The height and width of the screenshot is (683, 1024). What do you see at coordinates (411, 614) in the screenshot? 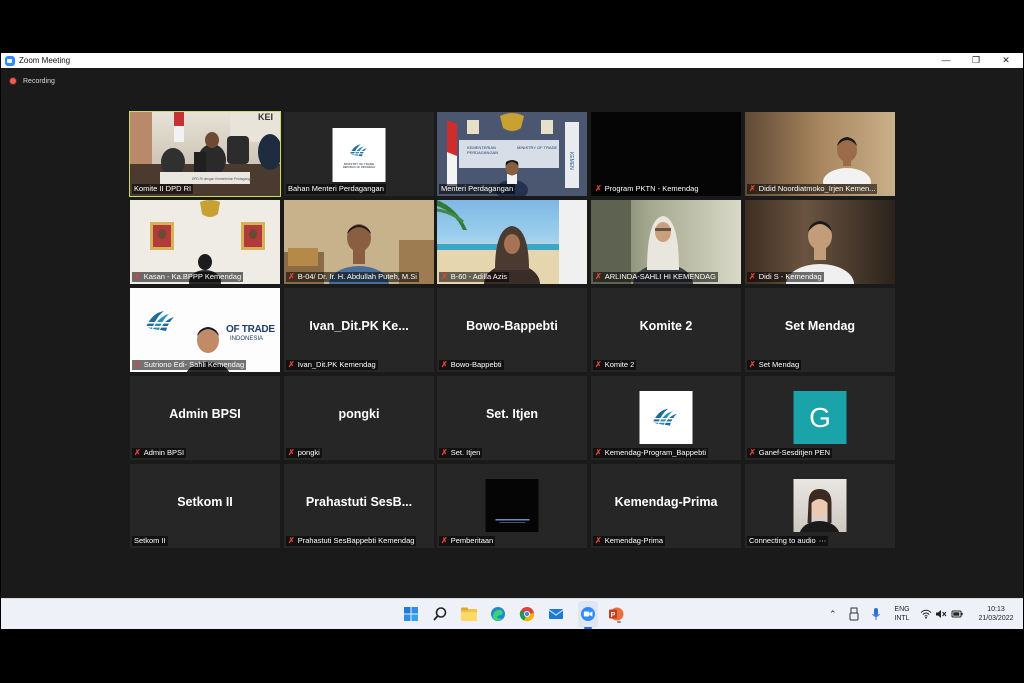
I see `windows-start-icon` at bounding box center [411, 614].